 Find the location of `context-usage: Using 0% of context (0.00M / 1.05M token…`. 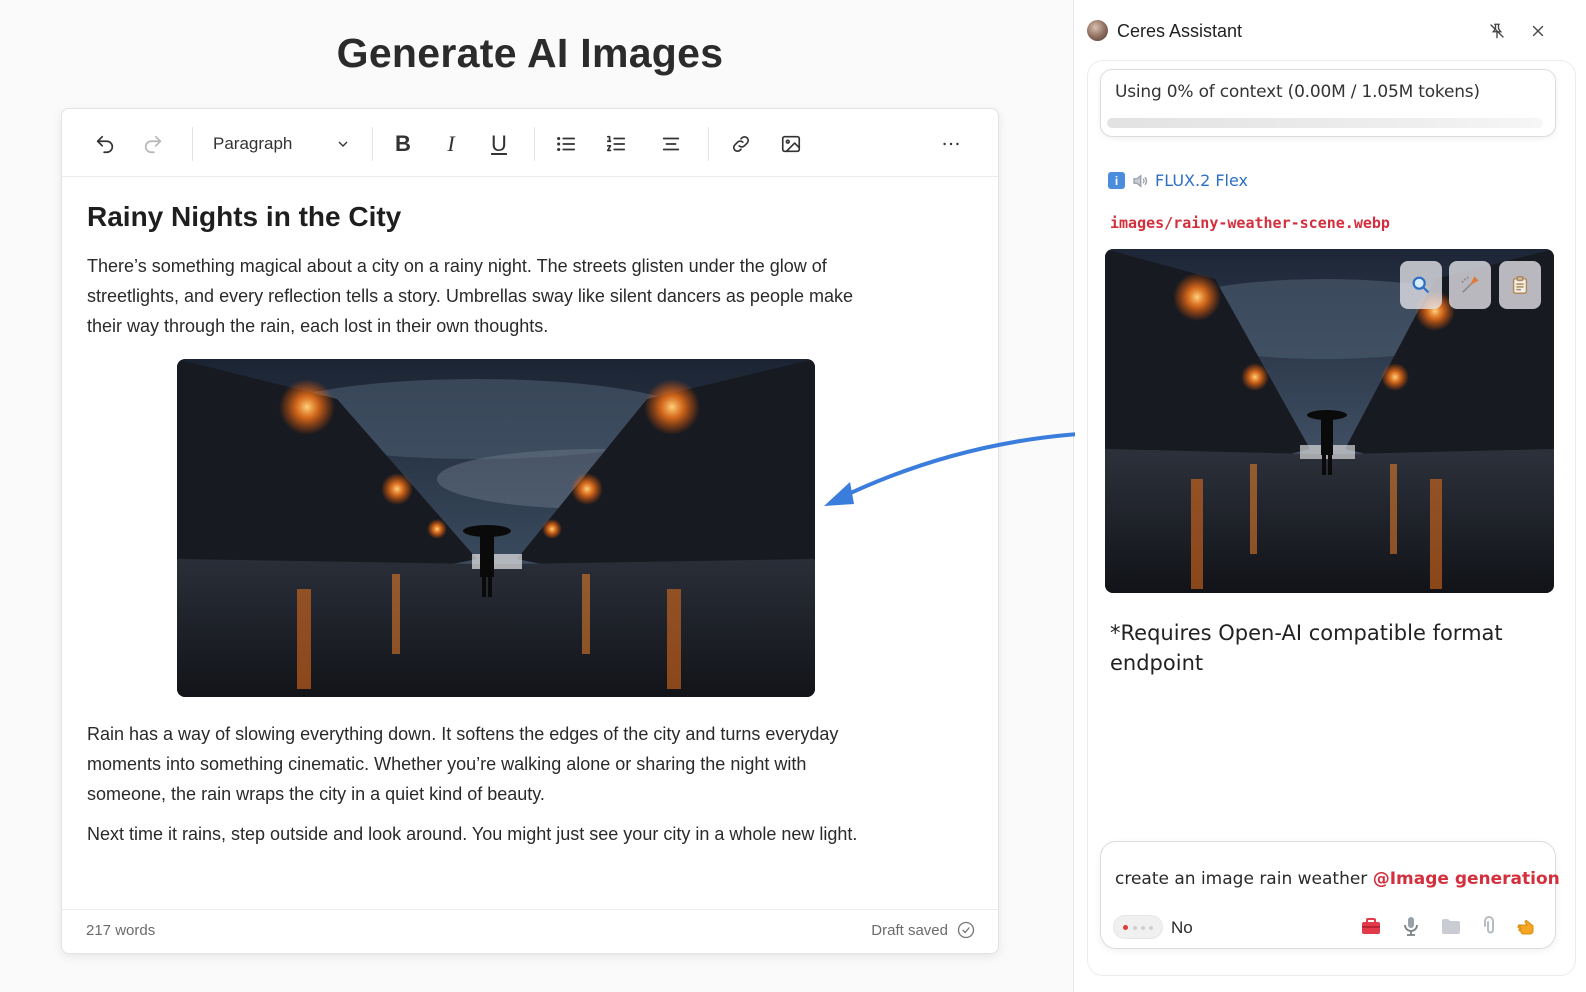

context-usage: Using 0% of context (0.00M / 1.05M token… is located at coordinates (1328, 103).